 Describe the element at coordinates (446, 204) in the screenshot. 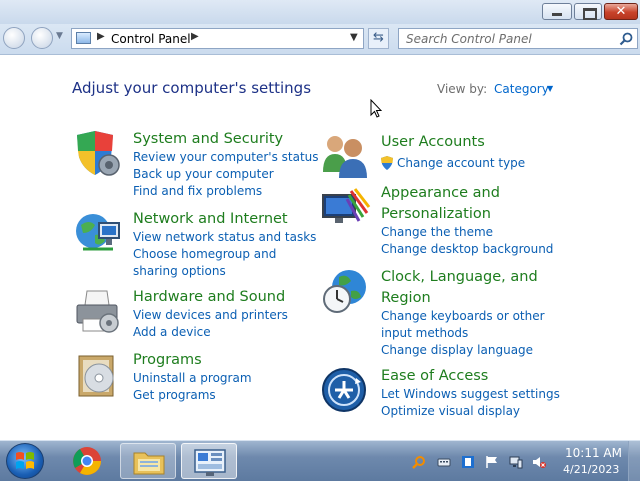

I see `category-title: Appearance and Personalization` at that location.